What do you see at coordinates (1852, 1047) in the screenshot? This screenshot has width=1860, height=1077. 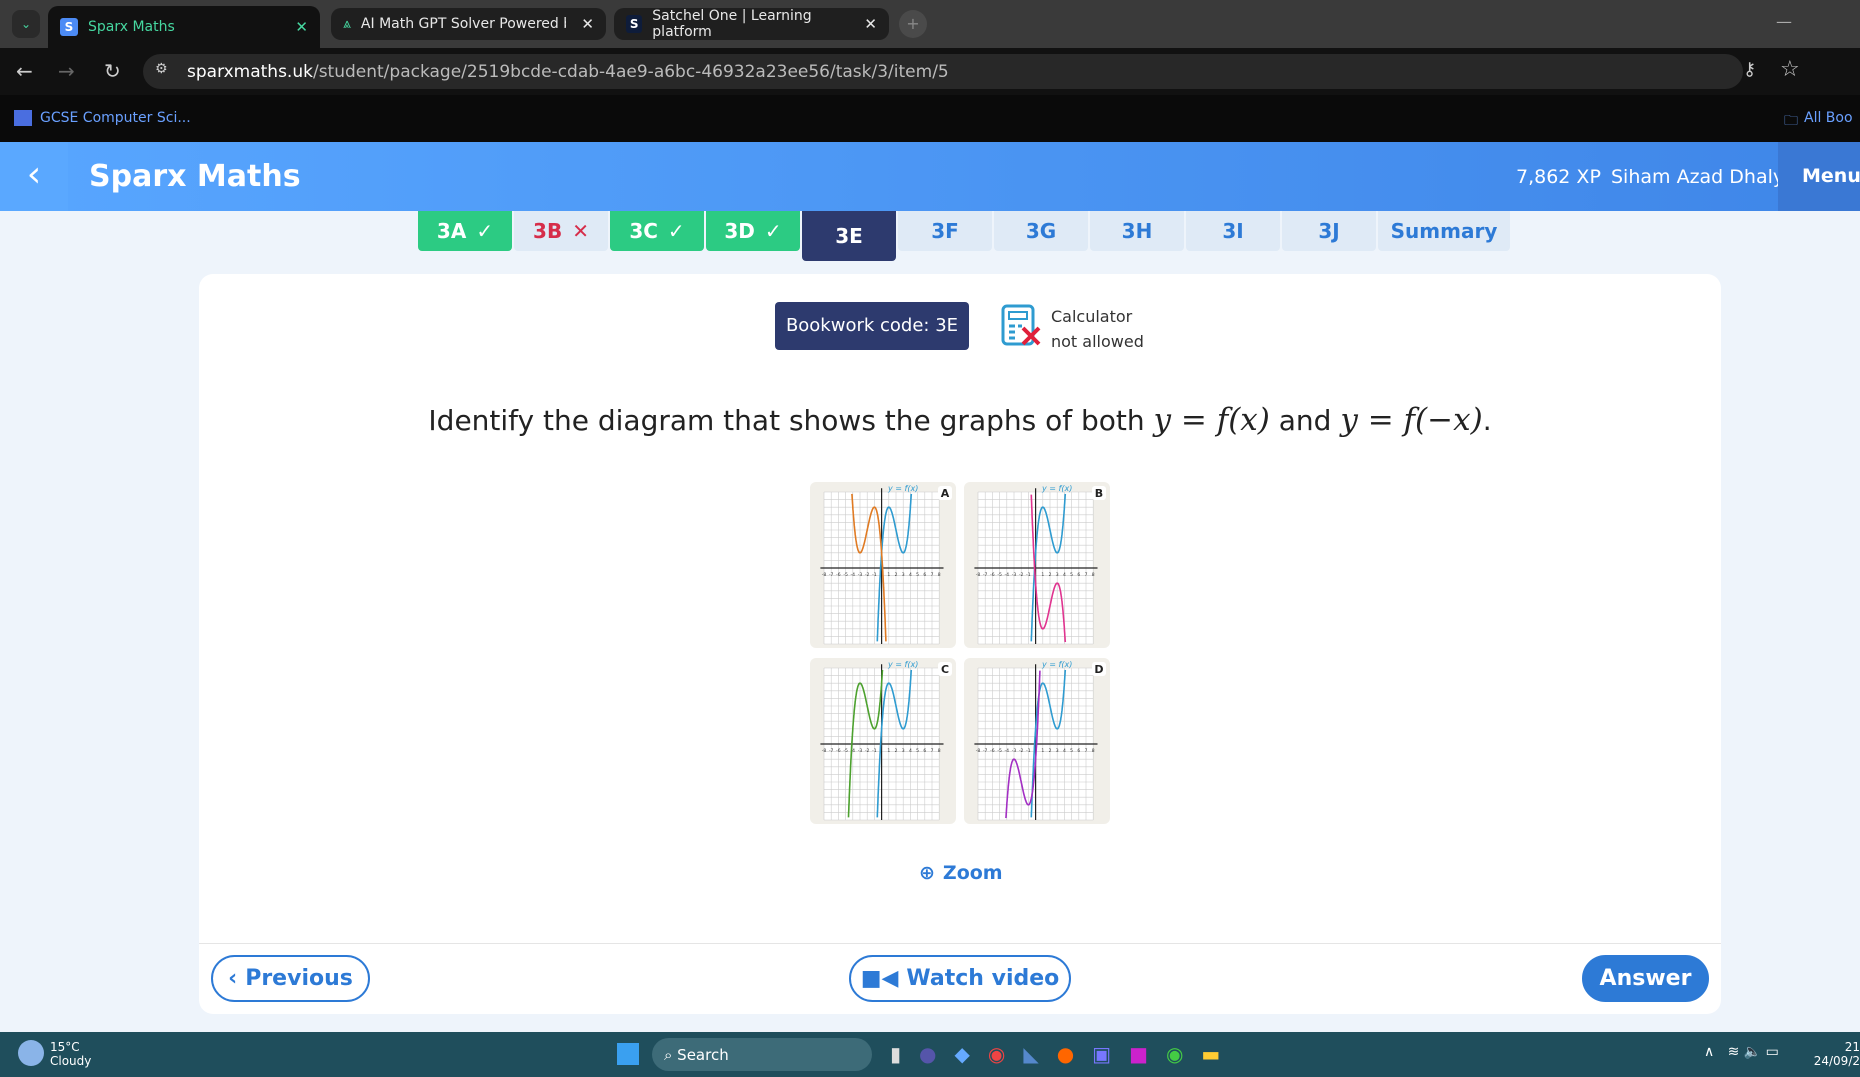 I see `clock-time: 21` at bounding box center [1852, 1047].